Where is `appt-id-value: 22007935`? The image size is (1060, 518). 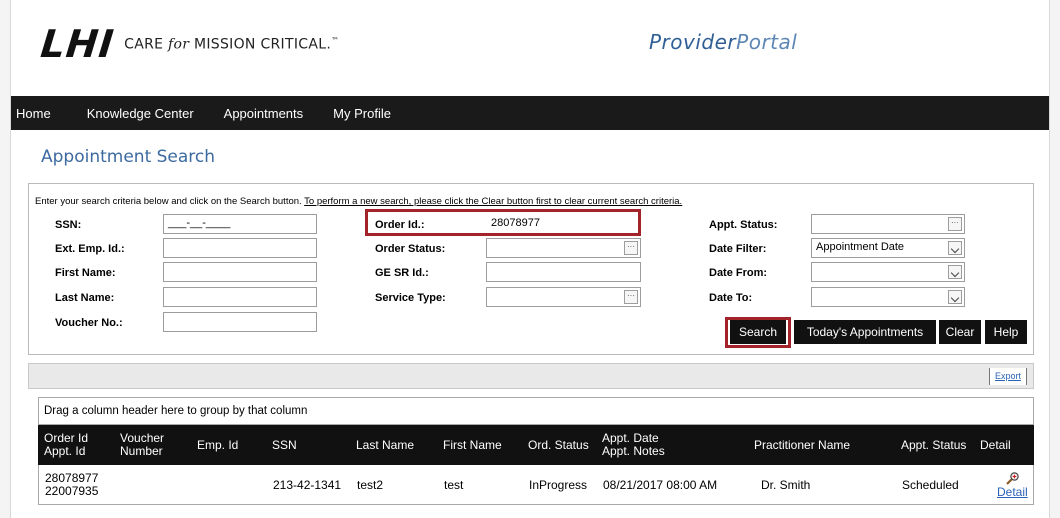
appt-id-value: 22007935 is located at coordinates (72, 491).